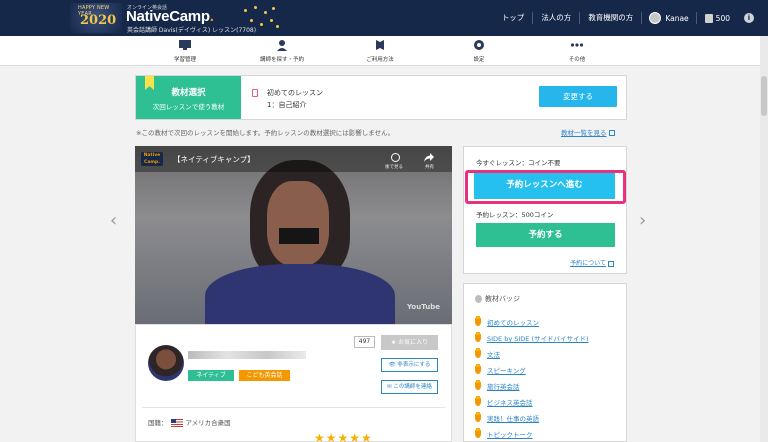 The height and width of the screenshot is (442, 768). I want to click on instant-lesson-label: 今すぐレッスン：コイン不要, so click(518, 163).